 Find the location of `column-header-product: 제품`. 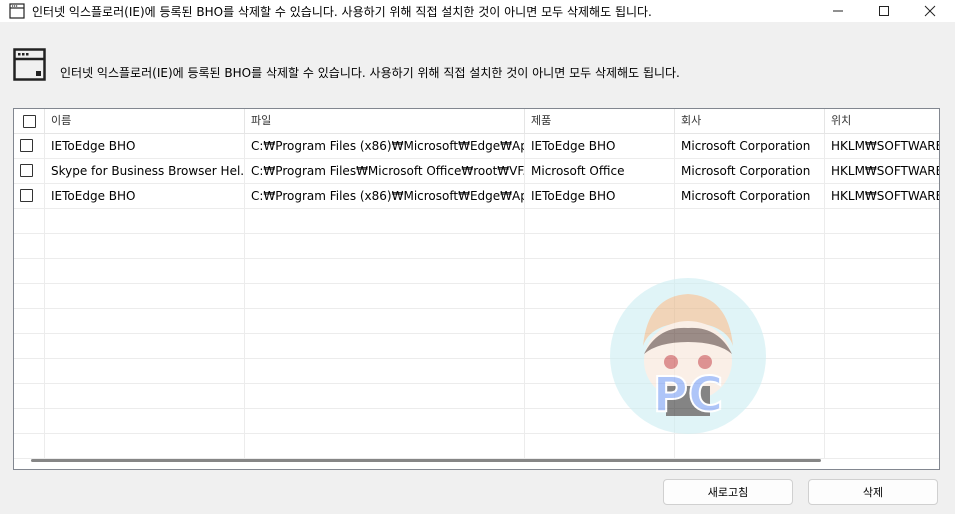

column-header-product: 제품 is located at coordinates (600, 121).